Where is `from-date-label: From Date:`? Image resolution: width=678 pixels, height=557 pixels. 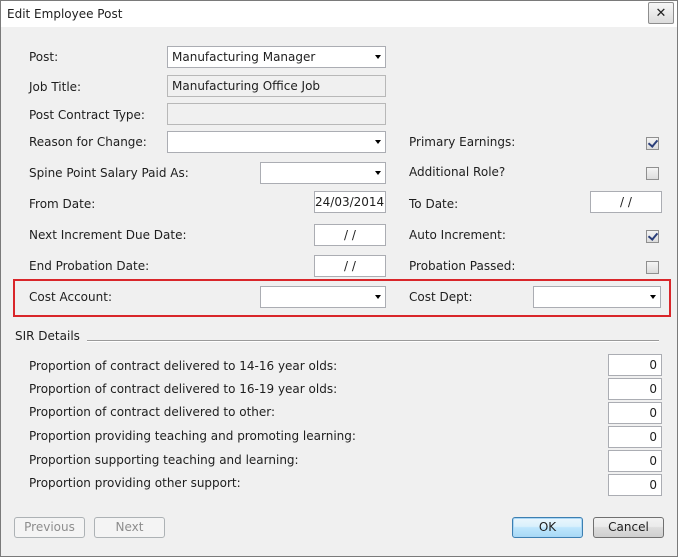
from-date-label: From Date: is located at coordinates (62, 204).